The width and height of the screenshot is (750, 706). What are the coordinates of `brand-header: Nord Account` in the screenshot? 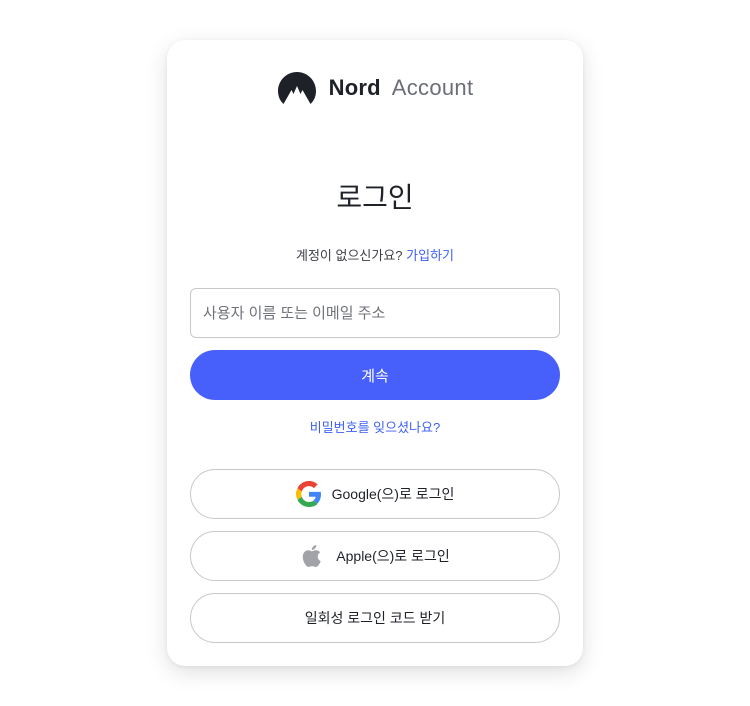 It's located at (375, 88).